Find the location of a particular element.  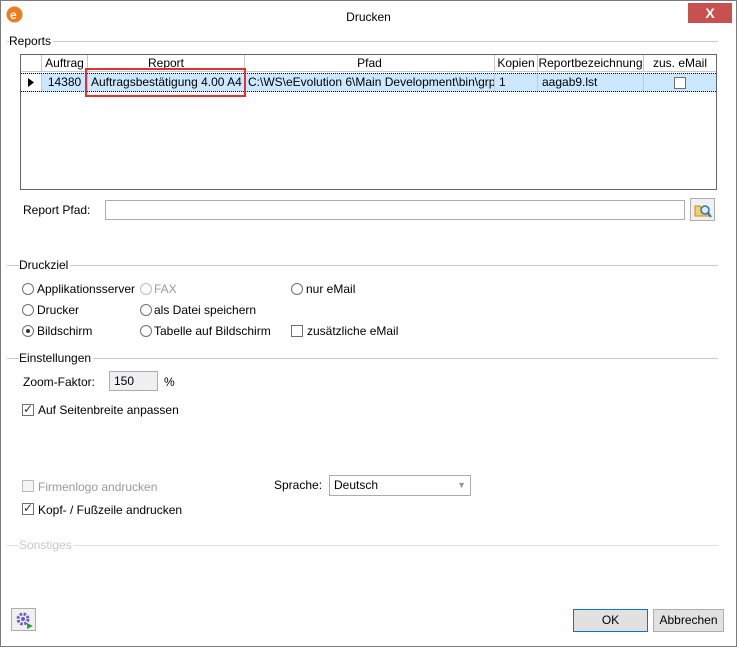

row-selector-cell is located at coordinates (31, 82).